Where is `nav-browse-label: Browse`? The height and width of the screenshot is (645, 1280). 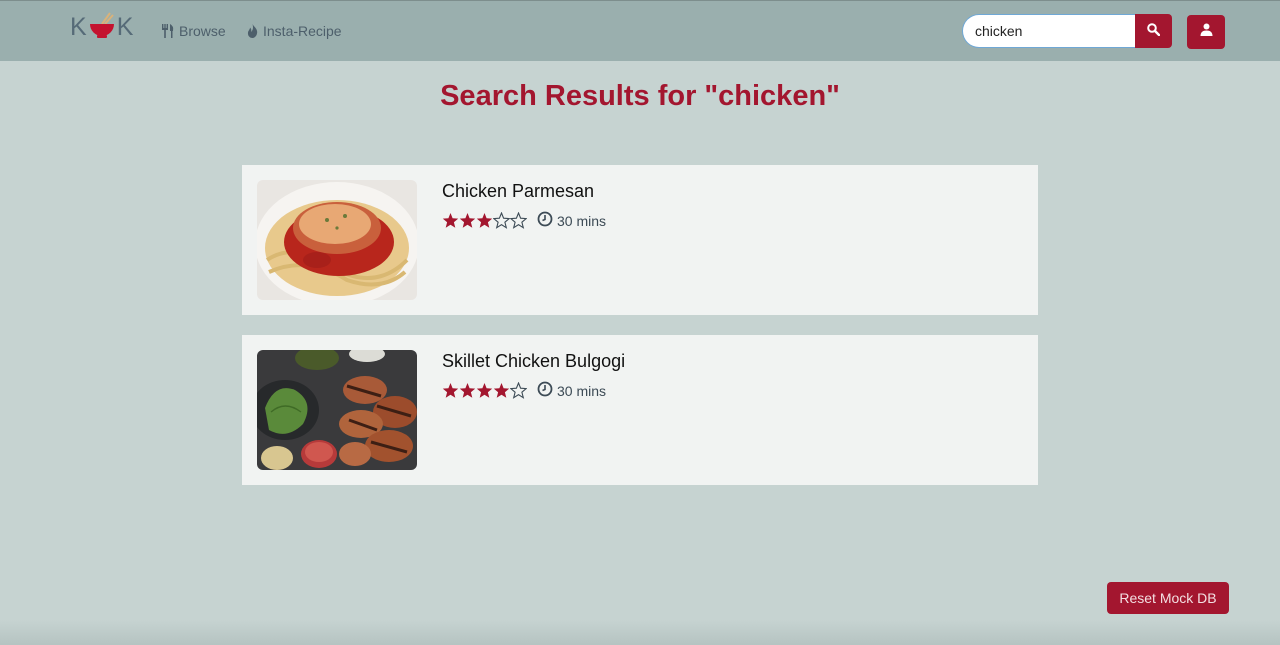 nav-browse-label: Browse is located at coordinates (202, 31).